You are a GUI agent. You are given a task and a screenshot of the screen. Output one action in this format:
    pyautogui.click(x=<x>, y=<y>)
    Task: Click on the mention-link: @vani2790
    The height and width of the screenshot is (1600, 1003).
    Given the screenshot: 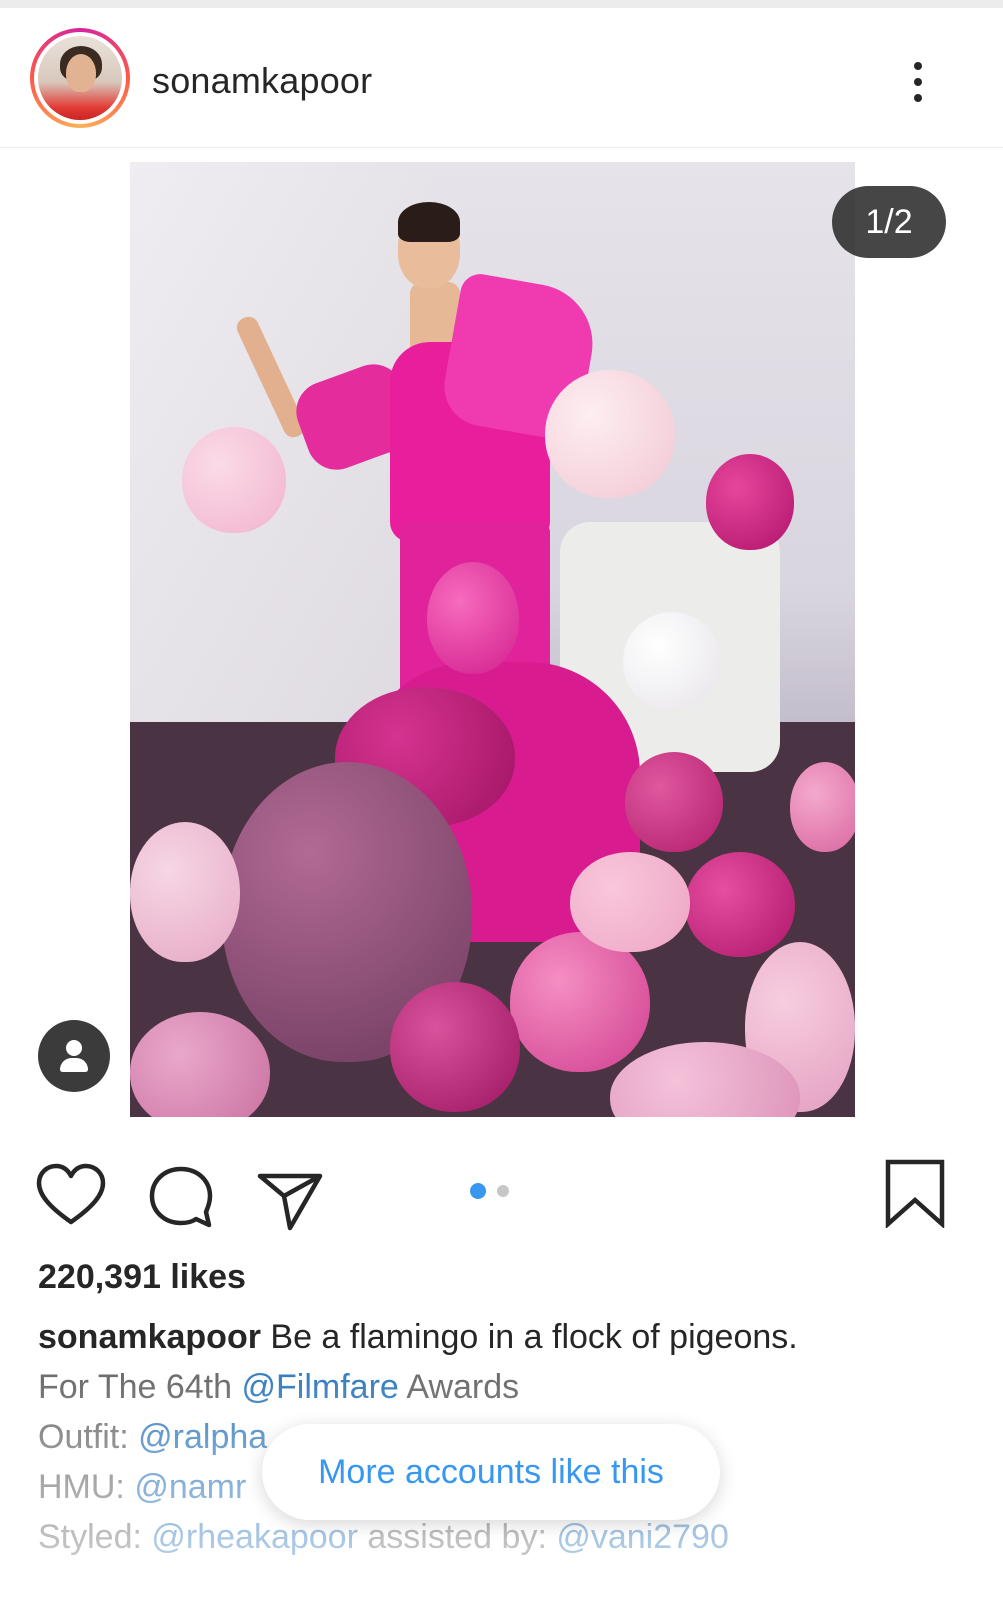 What is the action you would take?
    pyautogui.click(x=642, y=1537)
    